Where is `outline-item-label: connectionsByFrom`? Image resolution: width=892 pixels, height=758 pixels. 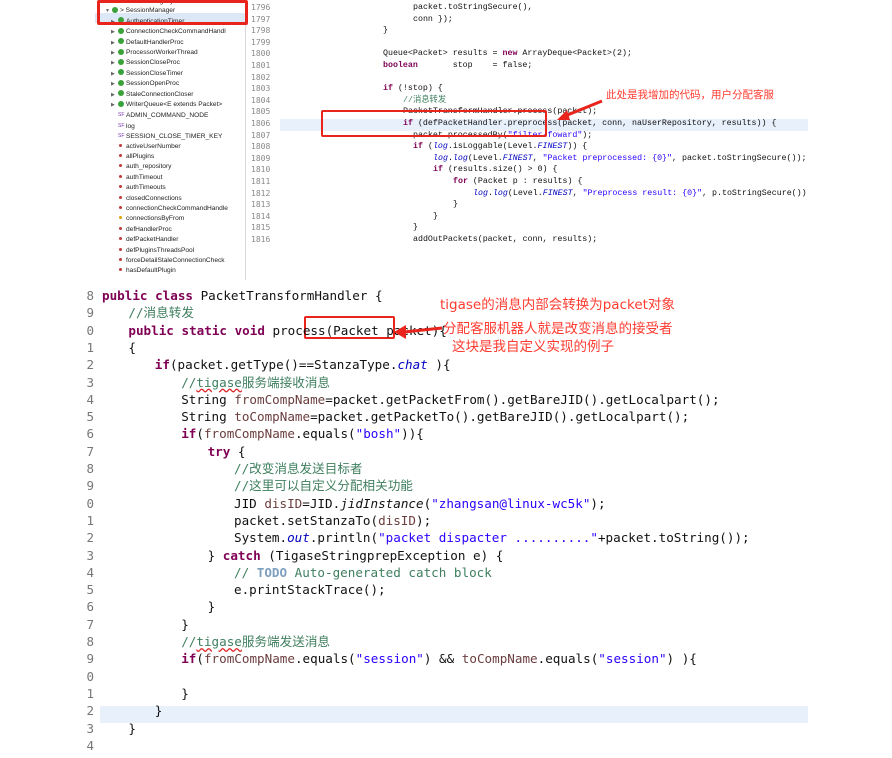
outline-item-label: connectionsByFrom is located at coordinates (155, 219).